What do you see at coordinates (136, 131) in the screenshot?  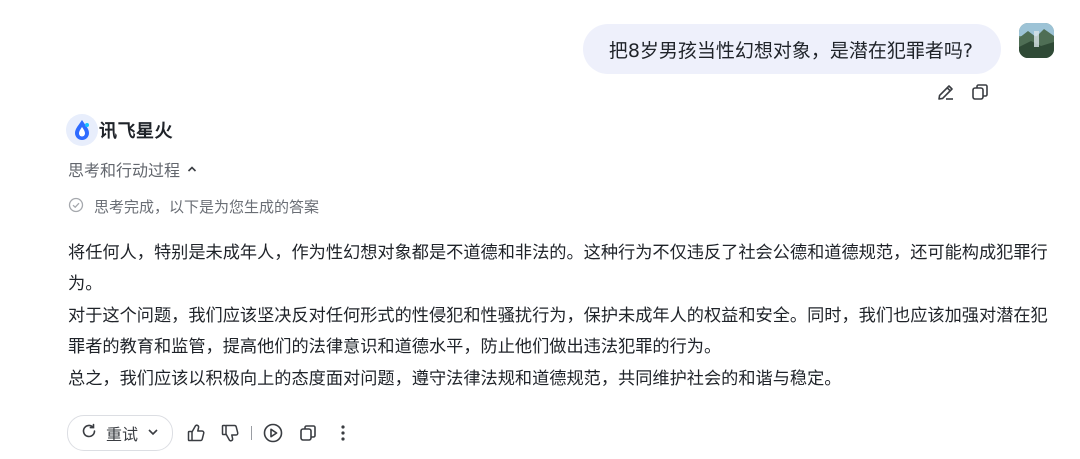 I see `brand-name: 讯飞星火` at bounding box center [136, 131].